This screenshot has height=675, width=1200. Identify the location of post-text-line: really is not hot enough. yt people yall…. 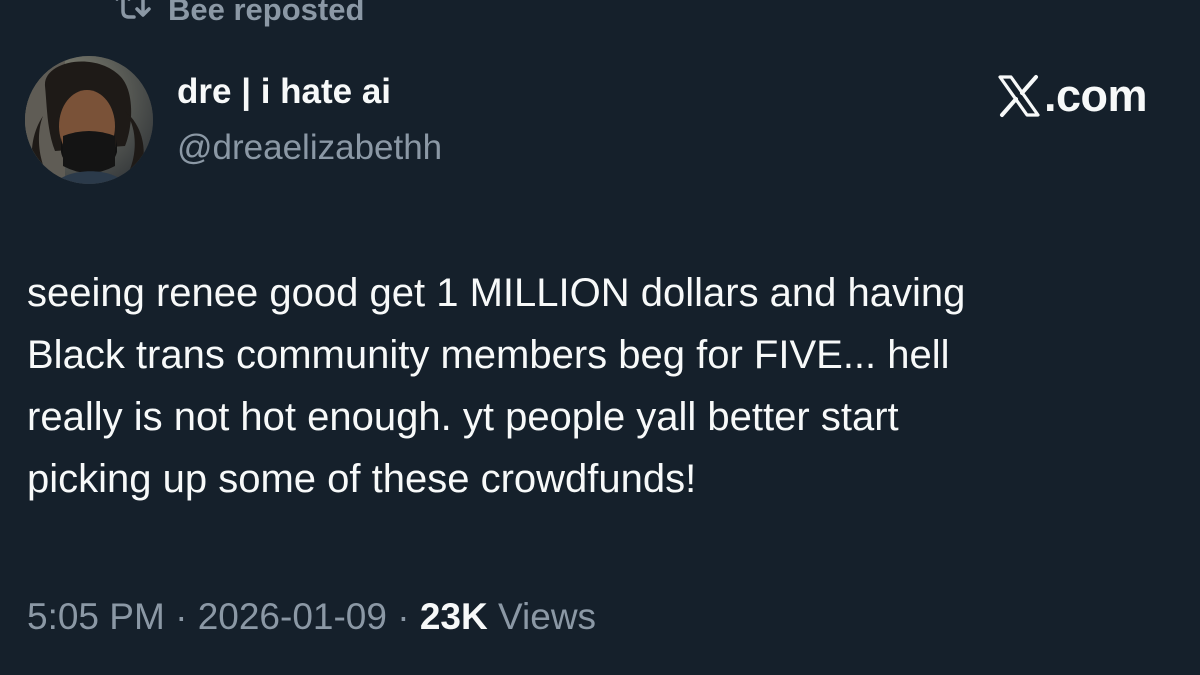
(463, 417).